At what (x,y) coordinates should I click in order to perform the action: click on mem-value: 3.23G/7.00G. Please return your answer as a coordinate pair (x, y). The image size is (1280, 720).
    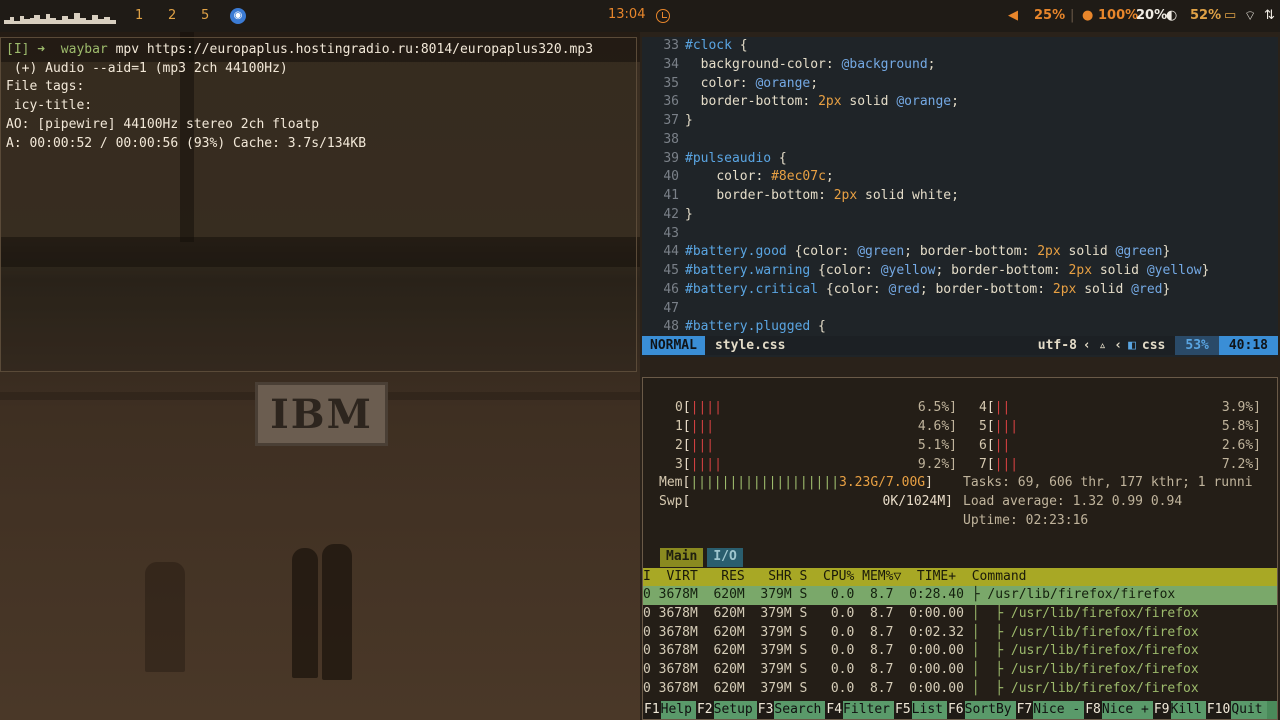
    Looking at the image, I should click on (882, 482).